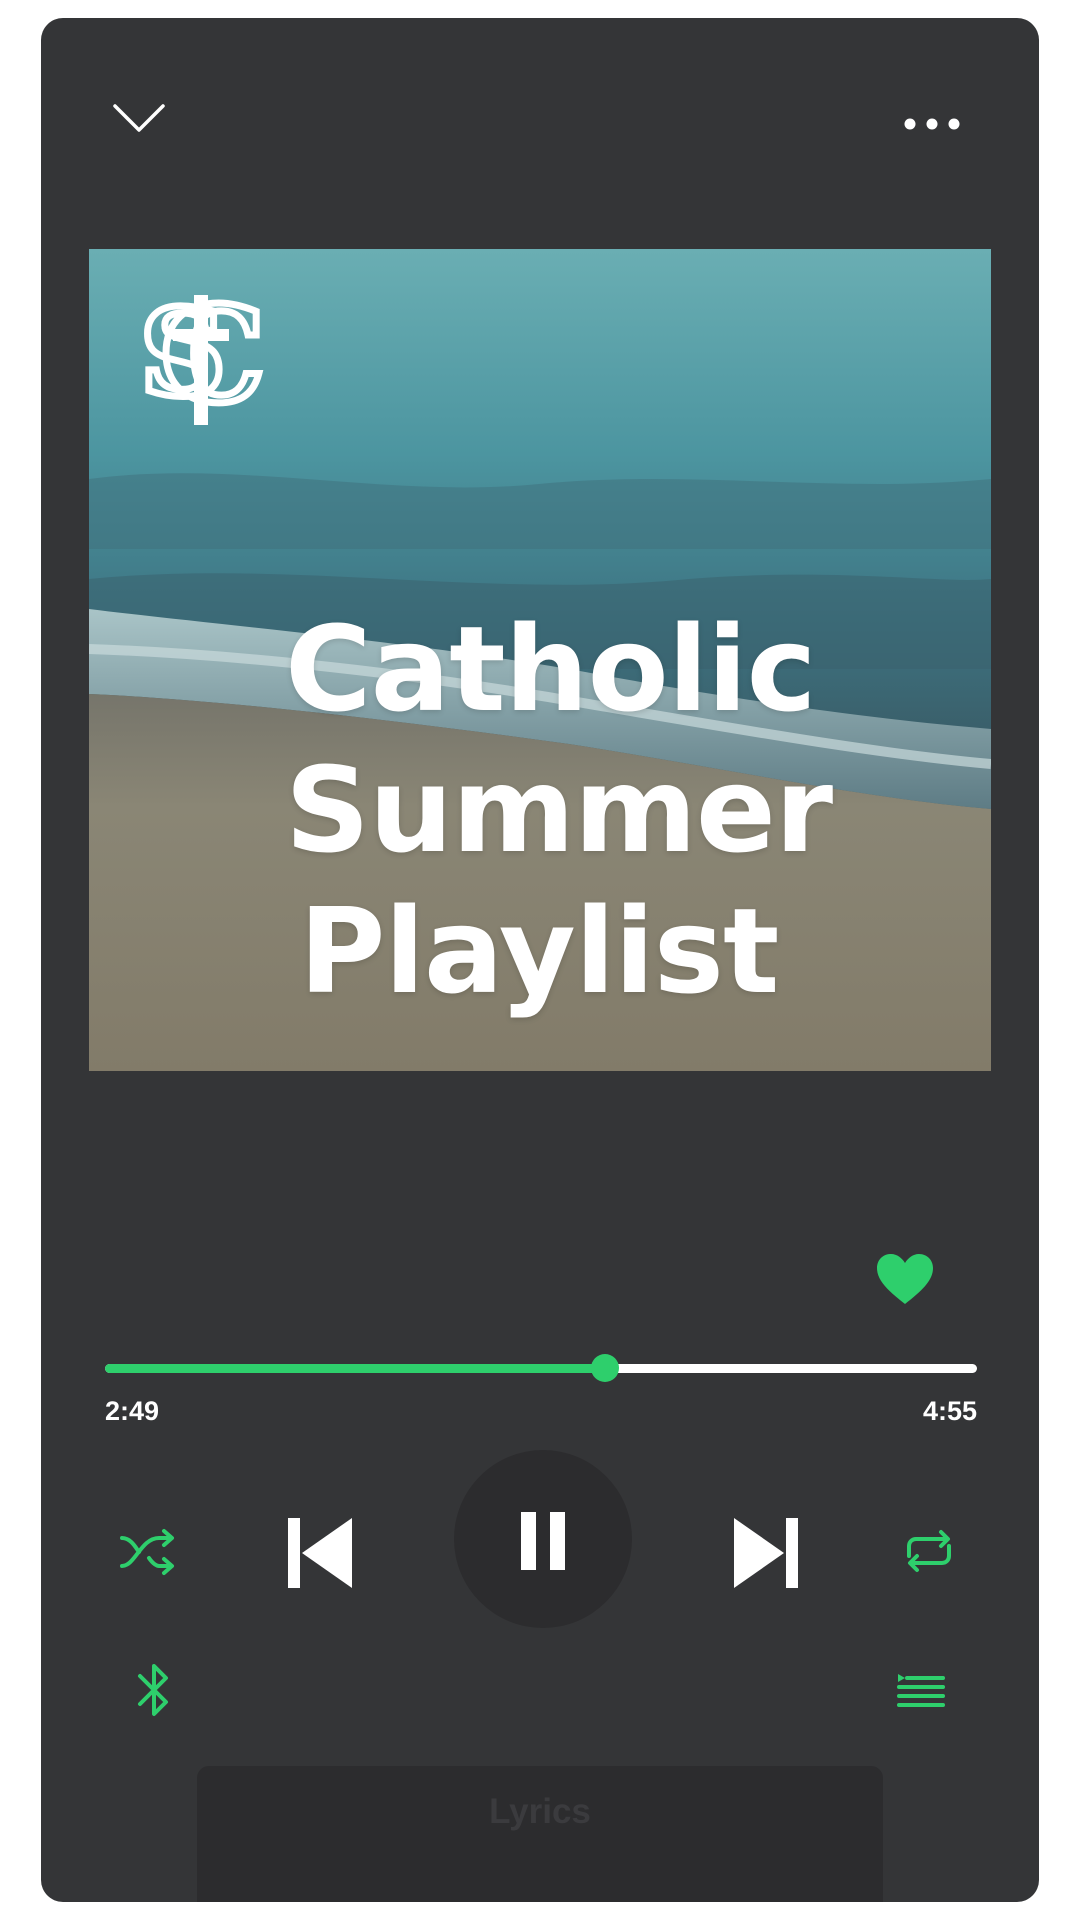 Image resolution: width=1080 pixels, height=1920 pixels. I want to click on repeat-button, so click(929, 1551).